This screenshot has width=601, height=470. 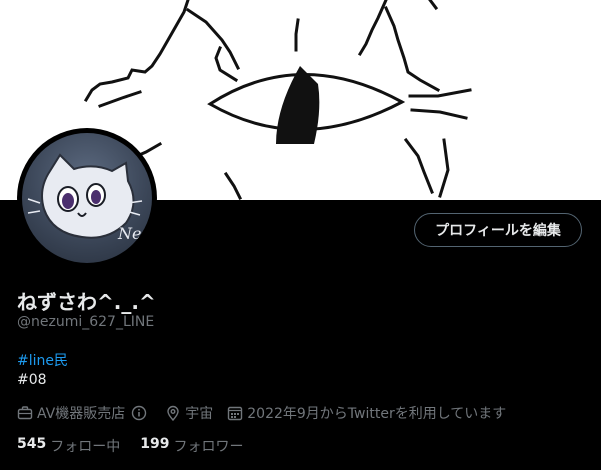 I want to click on edit-profile-button: プロフィールを編集, so click(x=498, y=230).